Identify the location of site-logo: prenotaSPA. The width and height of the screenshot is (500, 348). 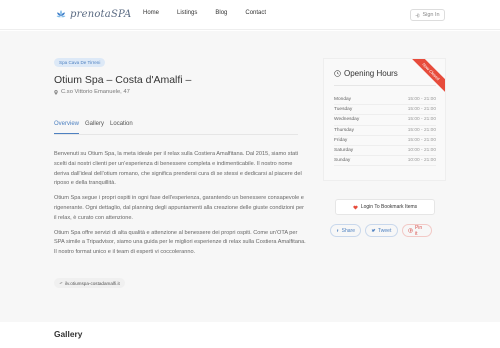
(93, 14).